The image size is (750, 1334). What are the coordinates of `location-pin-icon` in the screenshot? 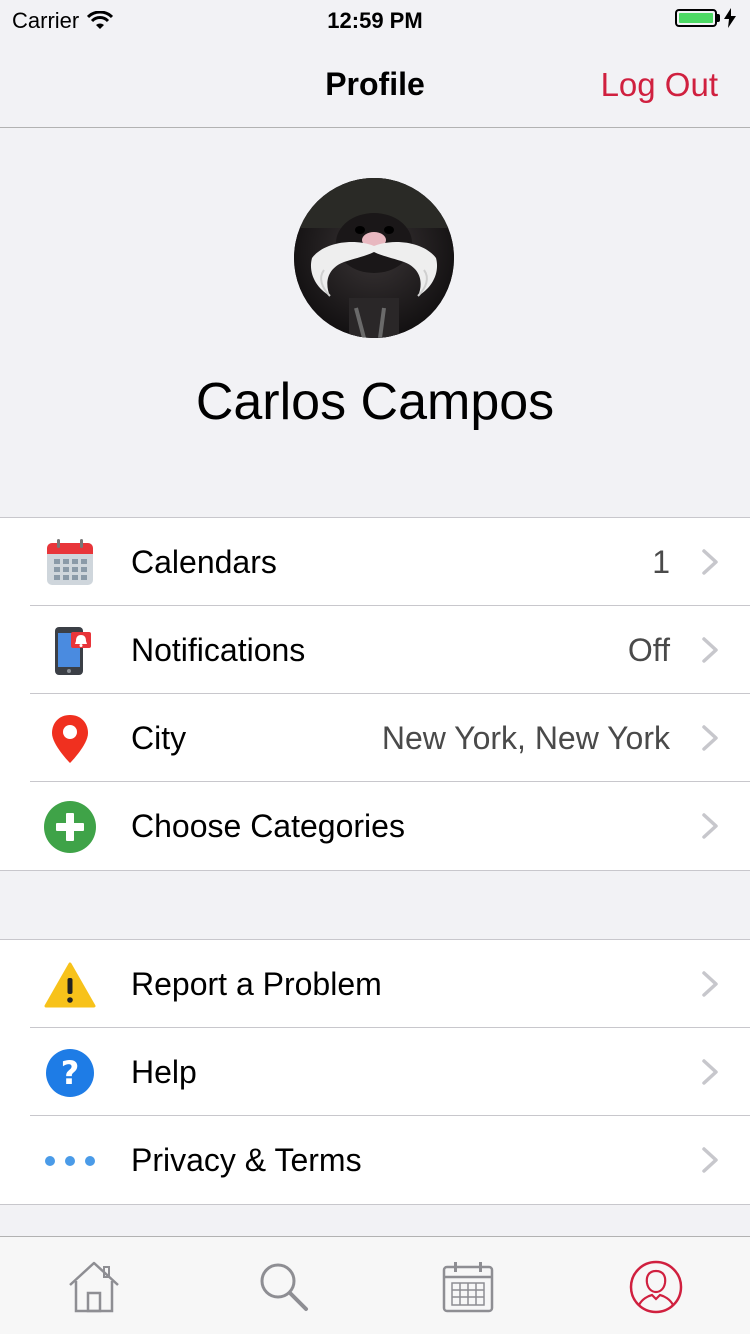 It's located at (70, 739).